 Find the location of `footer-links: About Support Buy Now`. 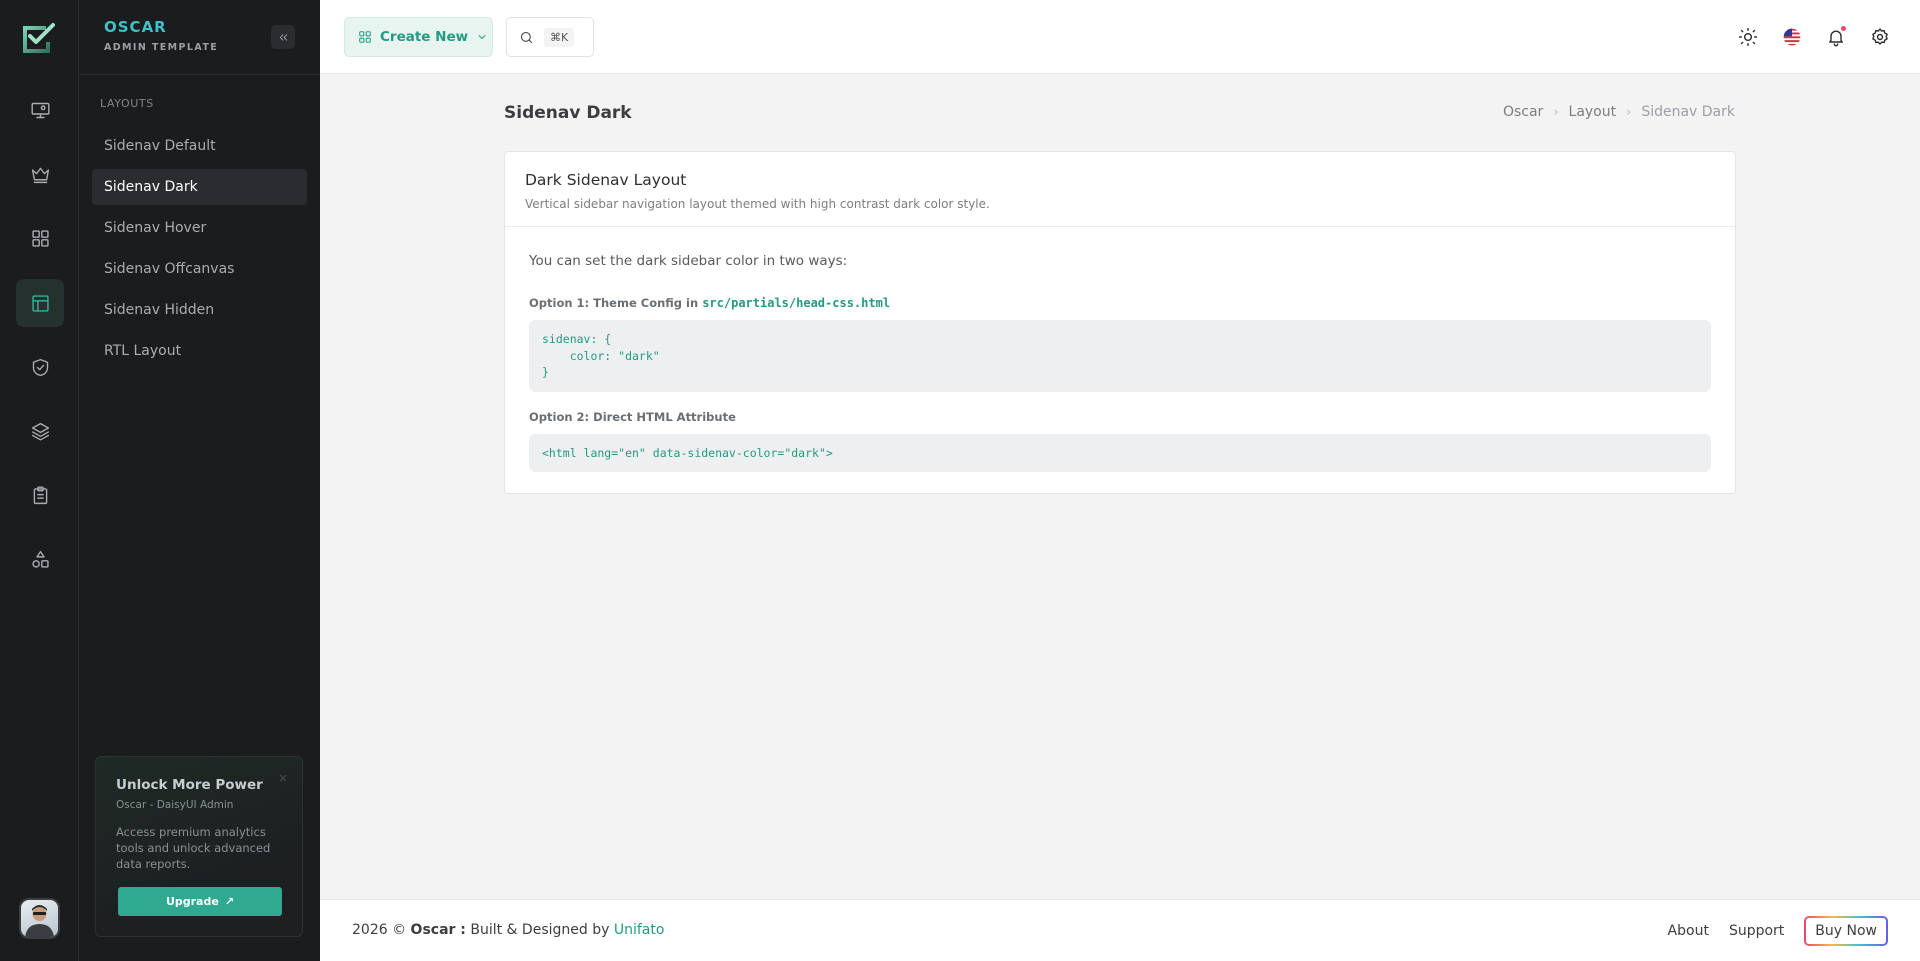

footer-links: About Support Buy Now is located at coordinates (1778, 931).